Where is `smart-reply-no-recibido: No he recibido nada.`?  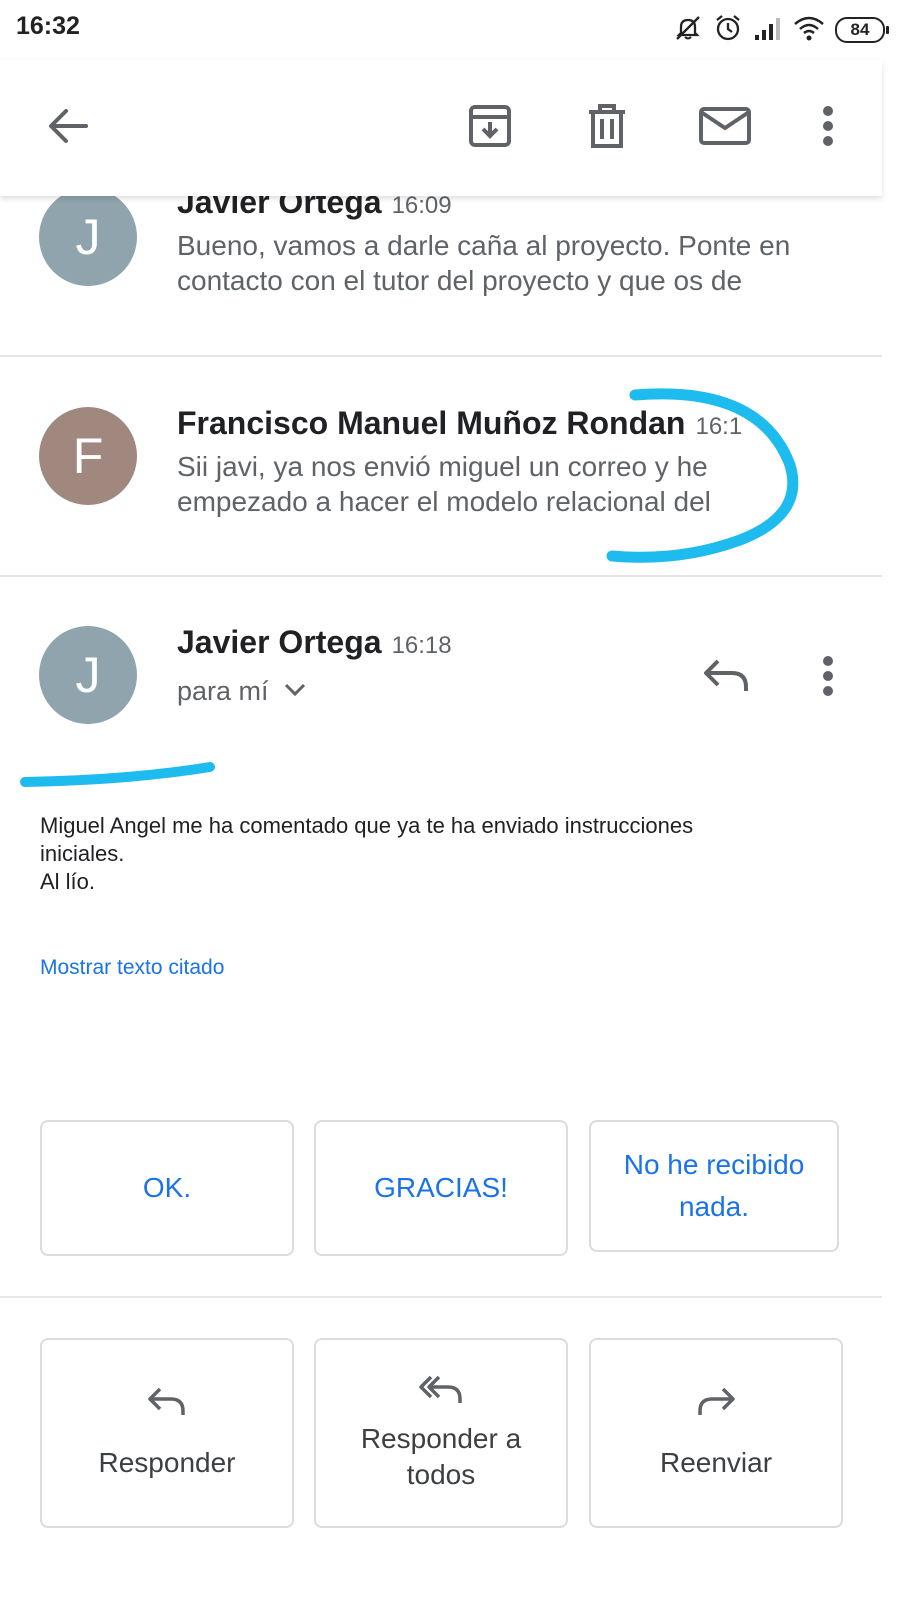 smart-reply-no-recibido: No he recibido nada. is located at coordinates (714, 1186).